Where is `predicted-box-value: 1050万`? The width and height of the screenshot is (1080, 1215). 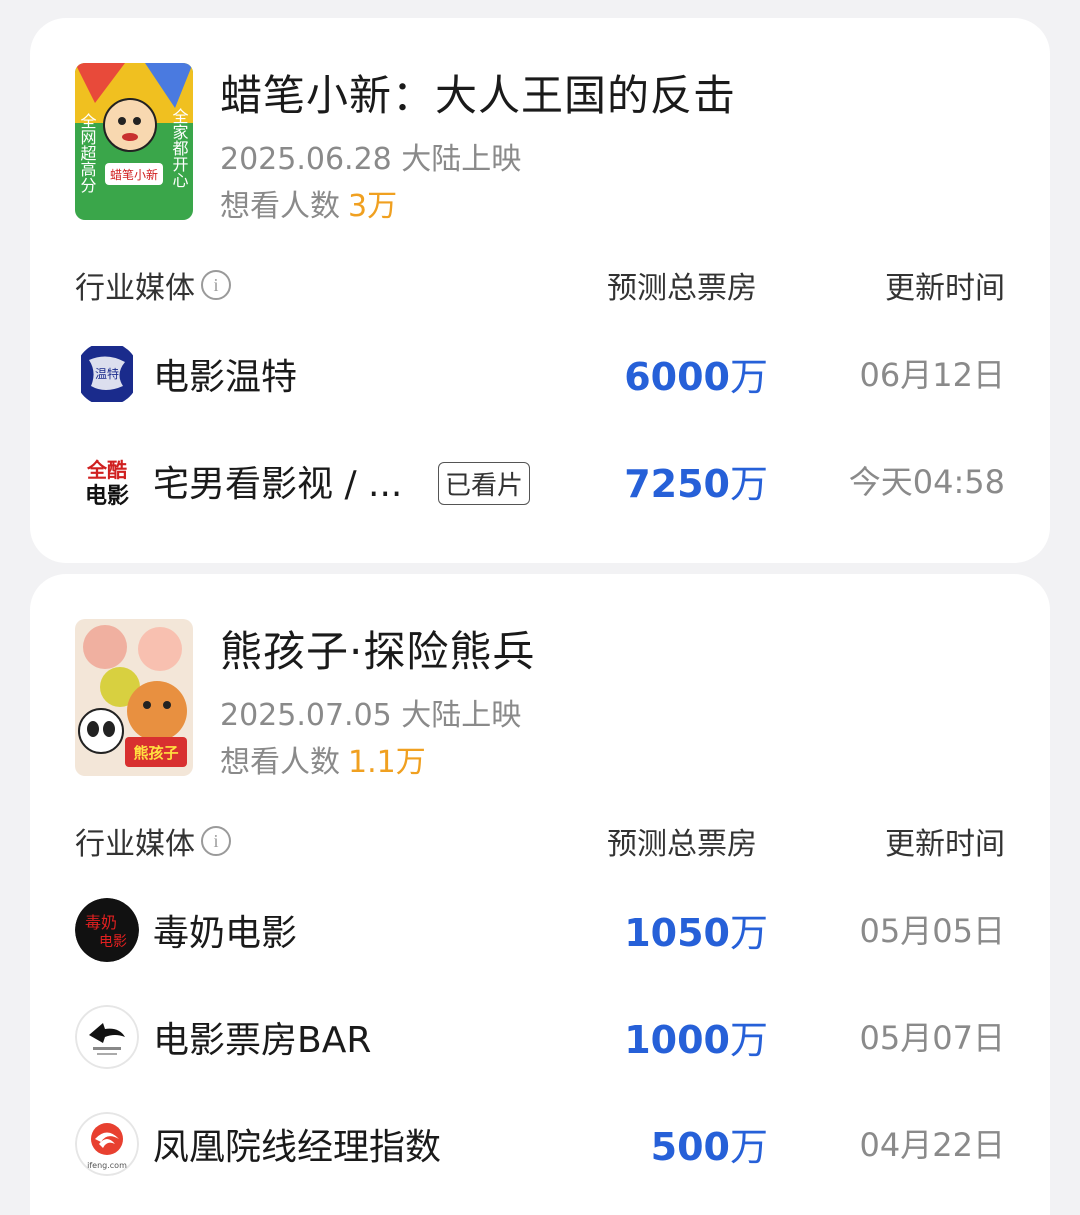
predicted-box-value: 1050万 is located at coordinates (696, 929).